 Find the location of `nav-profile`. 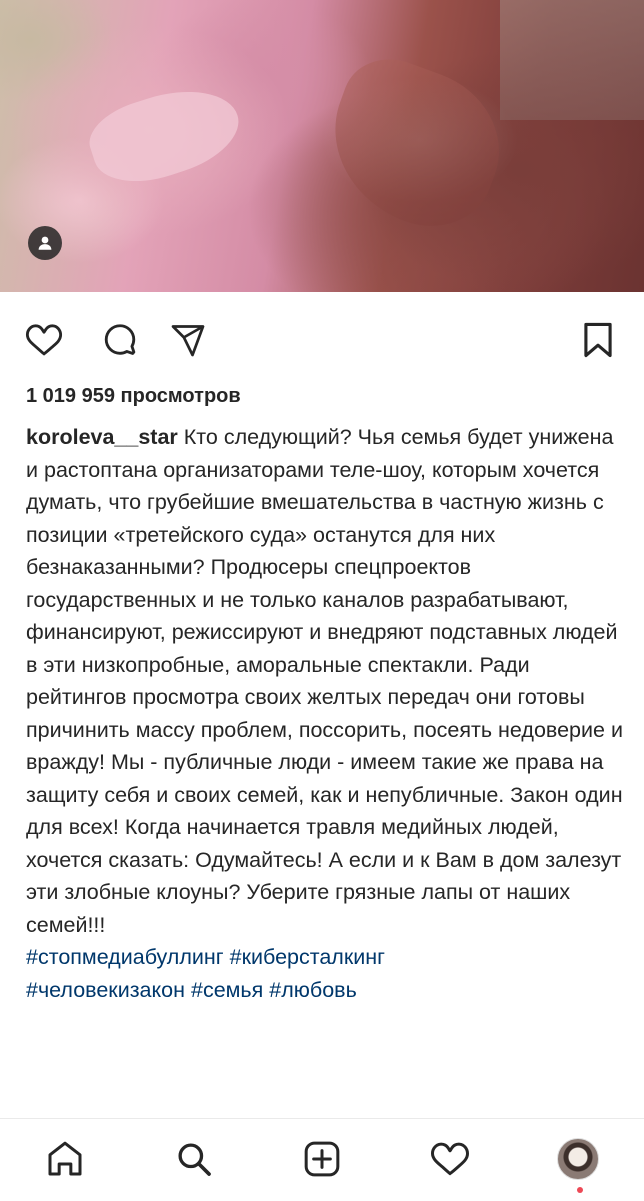

nav-profile is located at coordinates (578, 1159).